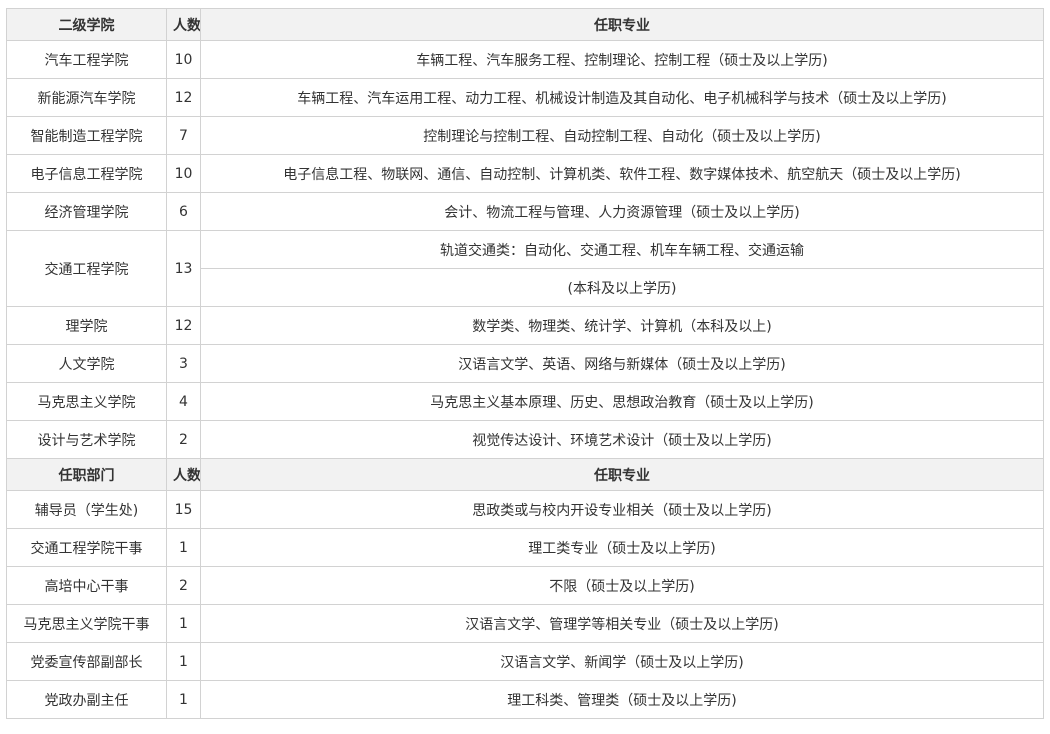 The height and width of the screenshot is (734, 1050). What do you see at coordinates (622, 439) in the screenshot?
I see `majors: 视觉传达设计、环境艺术设计（硕士及以上学历)` at bounding box center [622, 439].